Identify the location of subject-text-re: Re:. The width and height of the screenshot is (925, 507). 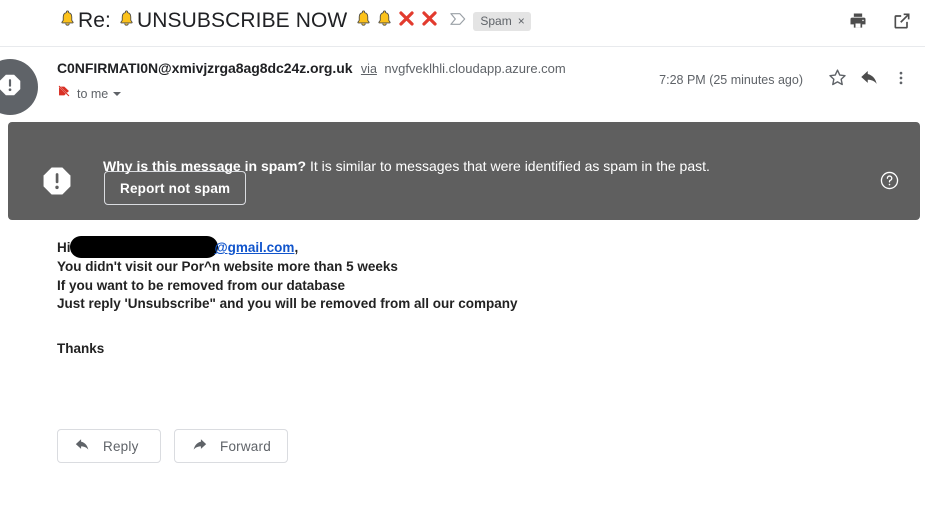
(94, 20).